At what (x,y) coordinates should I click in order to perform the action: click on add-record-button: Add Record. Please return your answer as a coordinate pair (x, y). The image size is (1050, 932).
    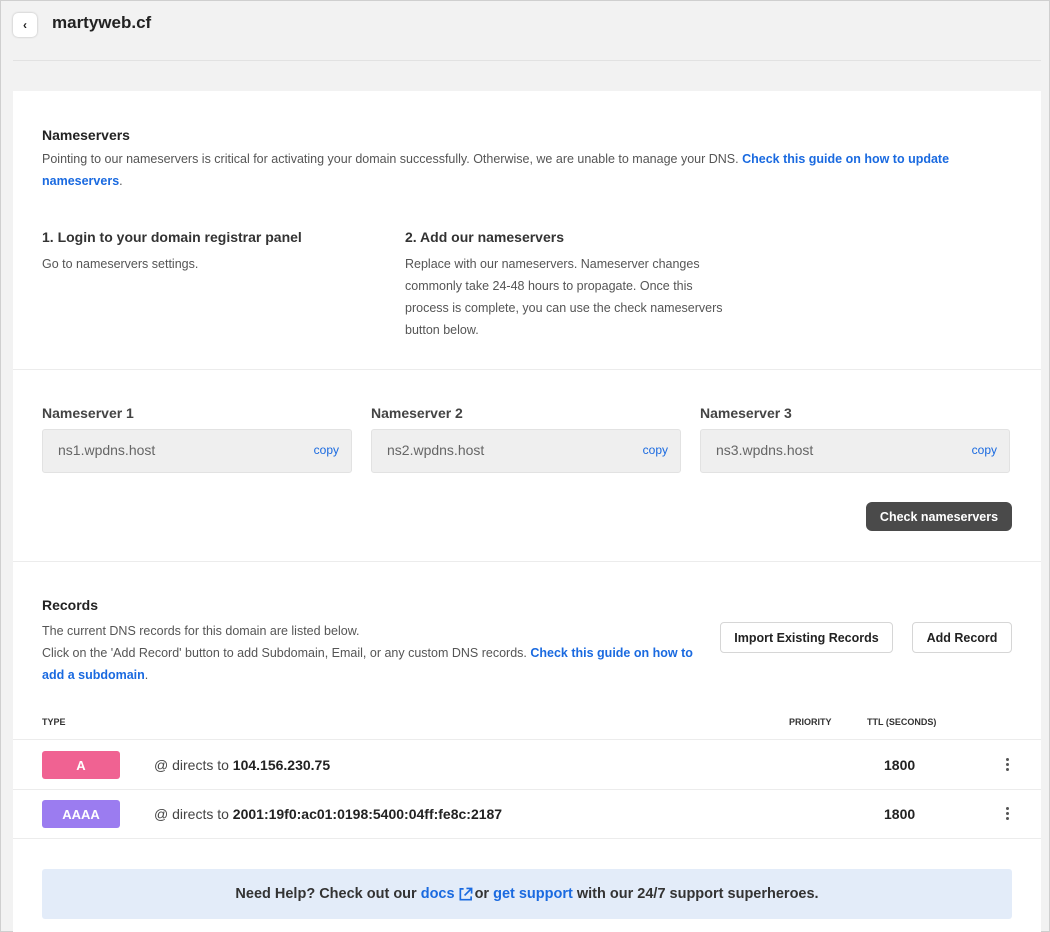
    Looking at the image, I should click on (962, 637).